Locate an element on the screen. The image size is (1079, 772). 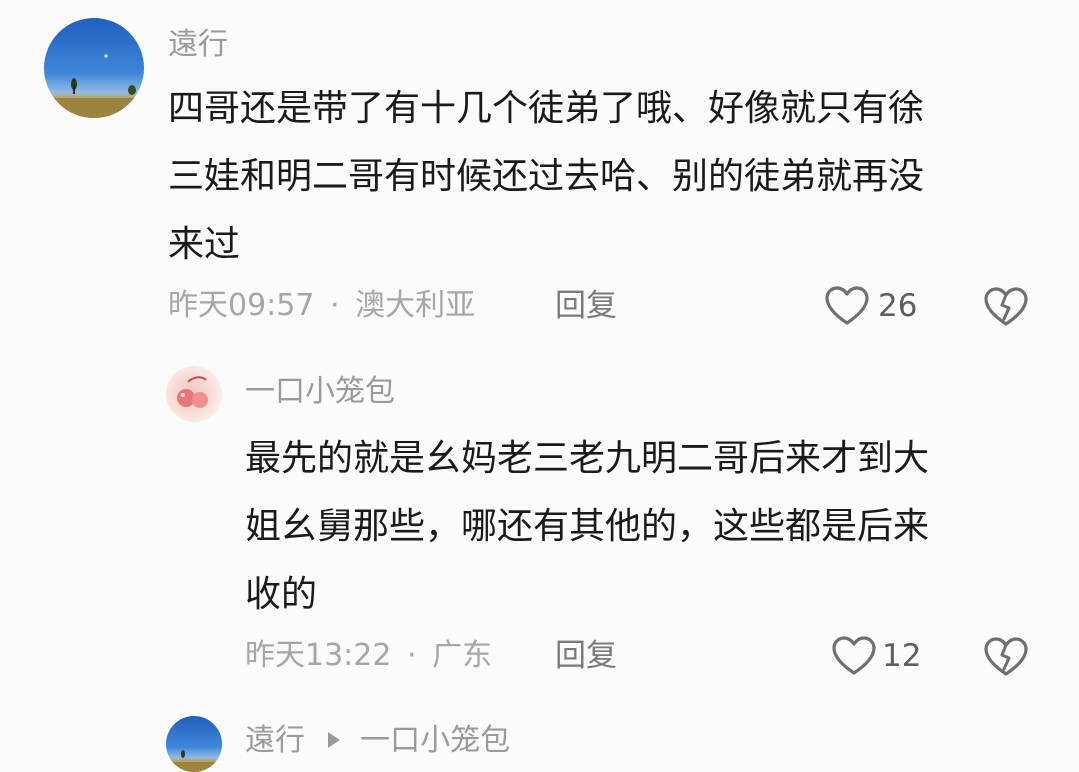
cherry-avatar-icon is located at coordinates (192, 392).